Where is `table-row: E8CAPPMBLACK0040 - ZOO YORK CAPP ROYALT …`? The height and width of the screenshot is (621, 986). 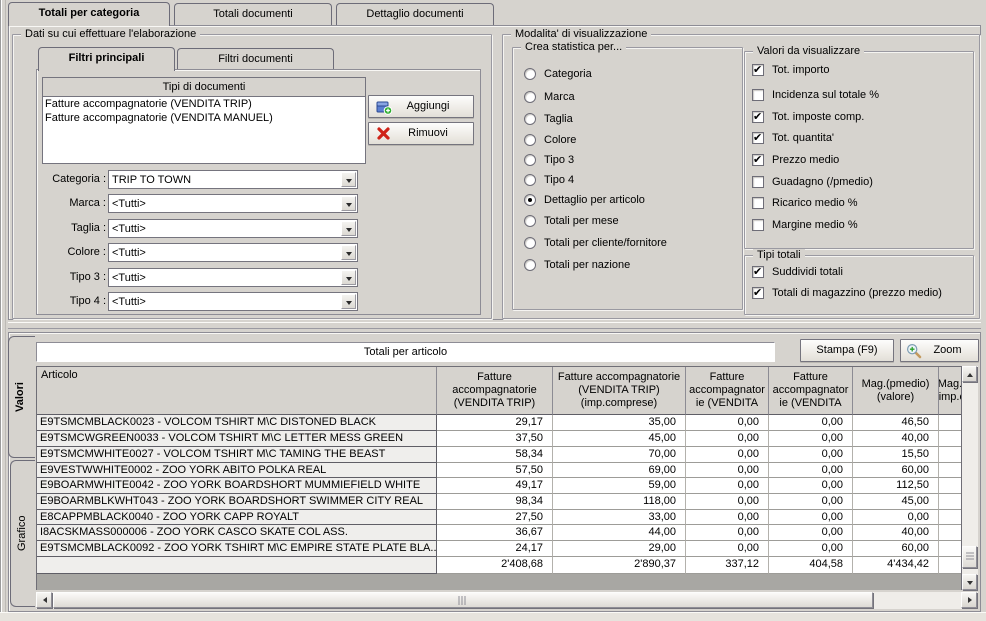
table-row: E8CAPPMBLACK0040 - ZOO YORK CAPP ROYALT … is located at coordinates (499, 517).